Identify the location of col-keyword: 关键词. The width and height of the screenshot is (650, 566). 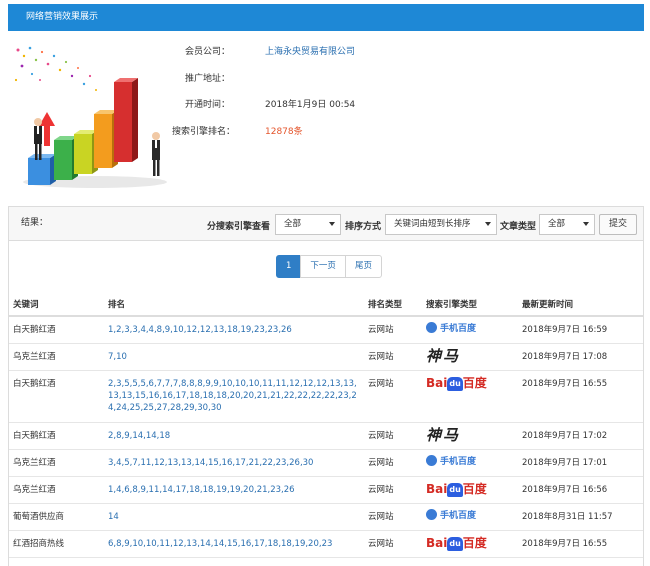
(56, 305).